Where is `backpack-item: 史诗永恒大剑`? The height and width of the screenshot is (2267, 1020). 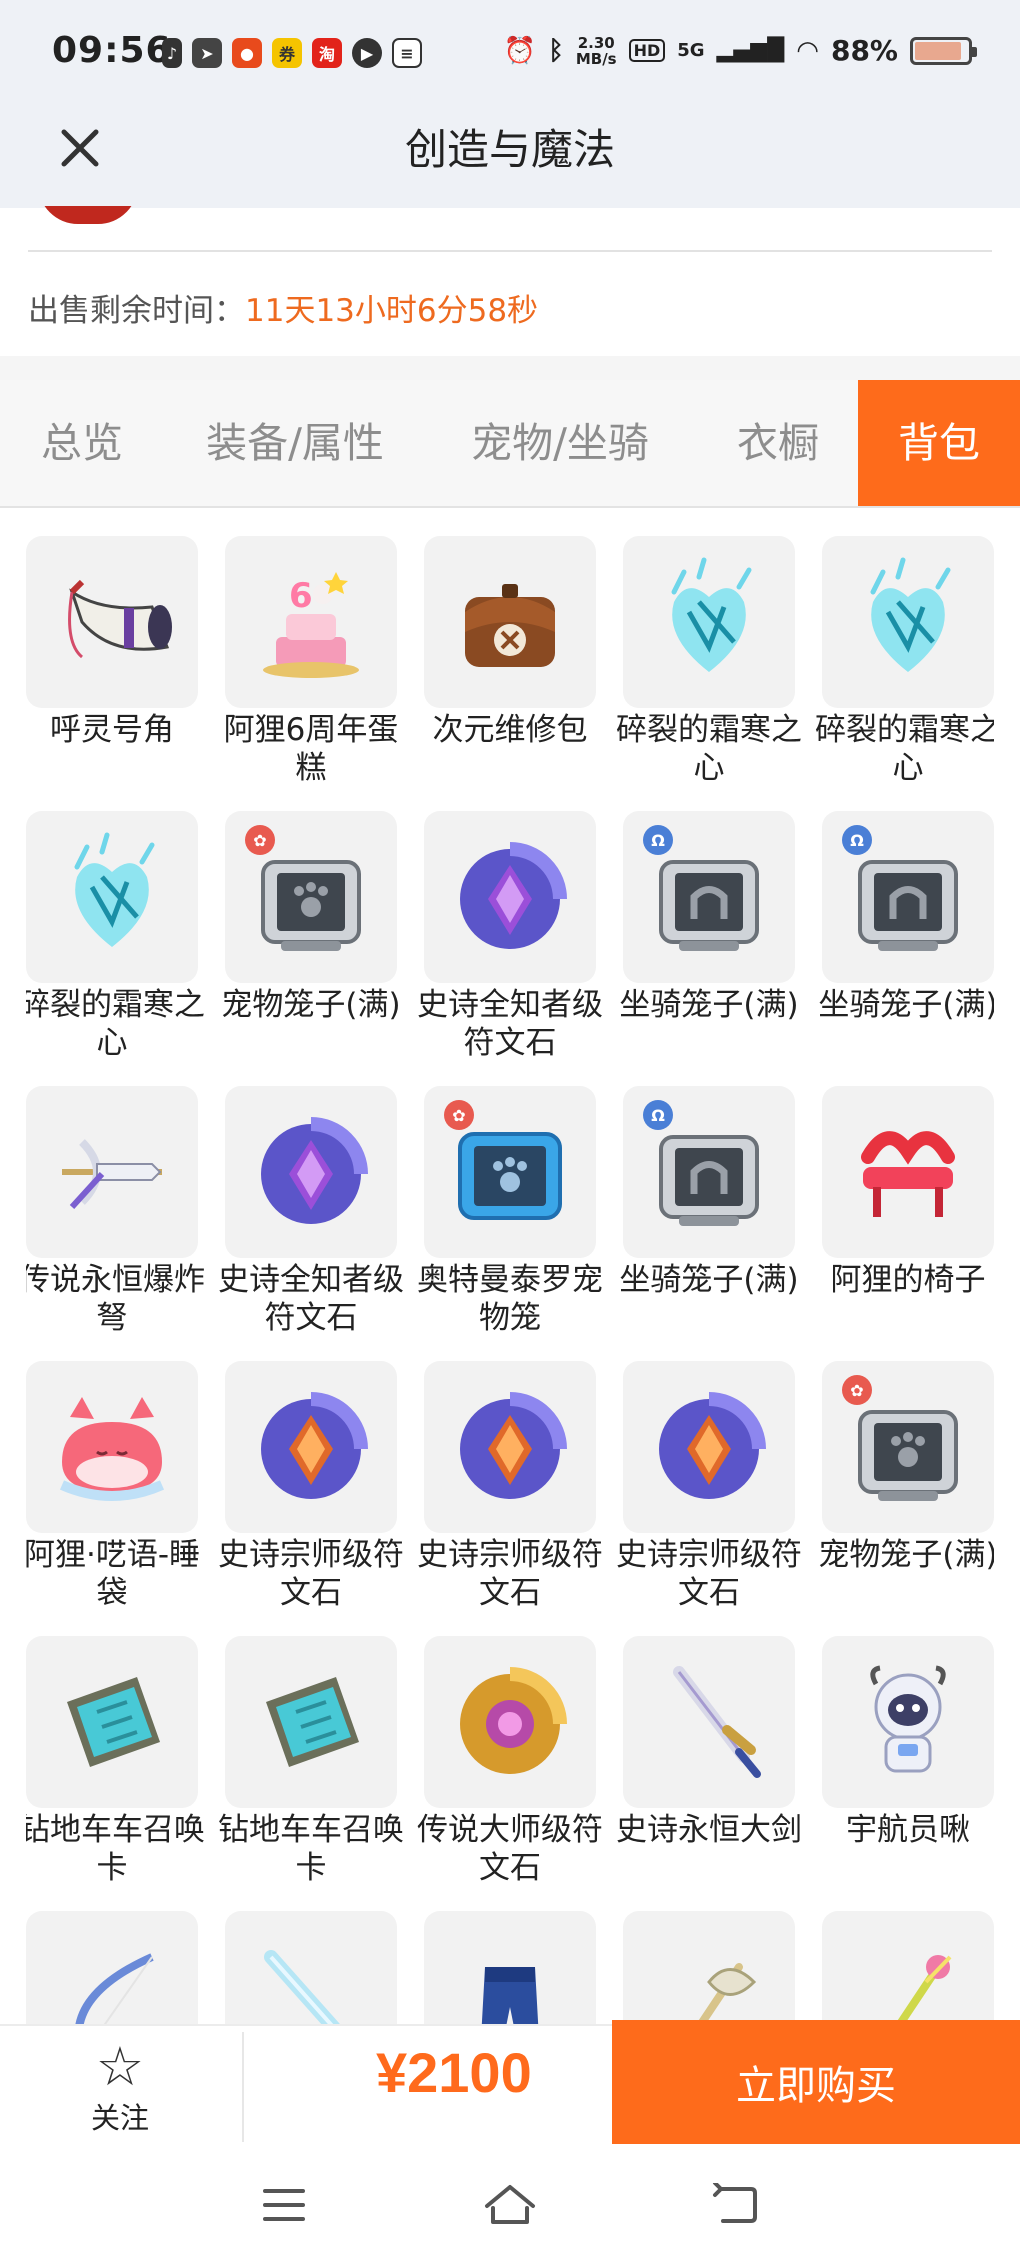
backpack-item: 史诗永恒大剑 is located at coordinates (709, 1773).